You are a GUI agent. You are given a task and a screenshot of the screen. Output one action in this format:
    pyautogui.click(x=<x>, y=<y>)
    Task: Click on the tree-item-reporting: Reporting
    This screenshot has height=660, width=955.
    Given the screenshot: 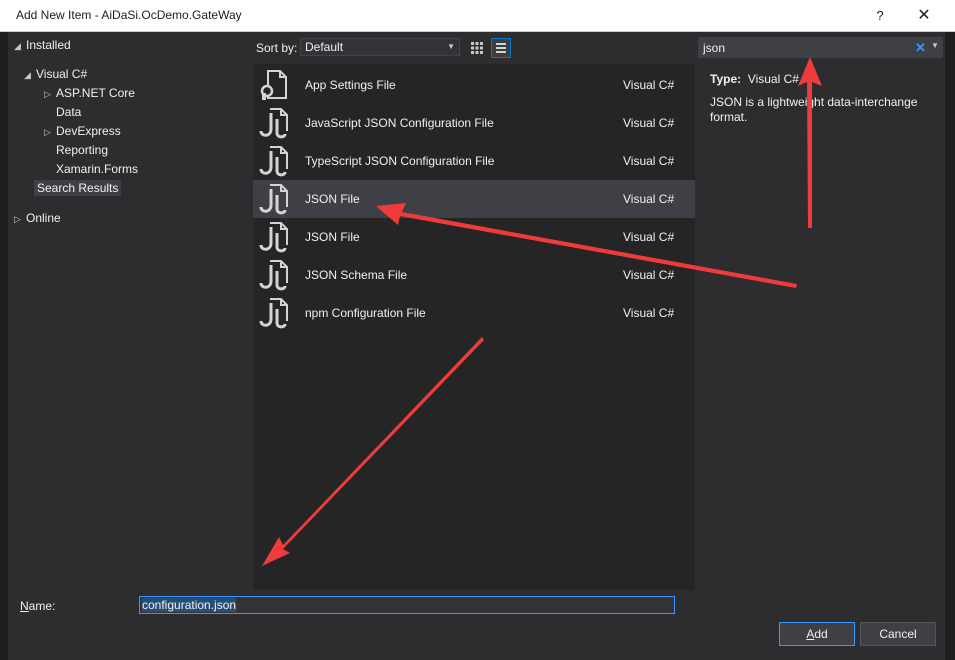 What is the action you would take?
    pyautogui.click(x=82, y=150)
    